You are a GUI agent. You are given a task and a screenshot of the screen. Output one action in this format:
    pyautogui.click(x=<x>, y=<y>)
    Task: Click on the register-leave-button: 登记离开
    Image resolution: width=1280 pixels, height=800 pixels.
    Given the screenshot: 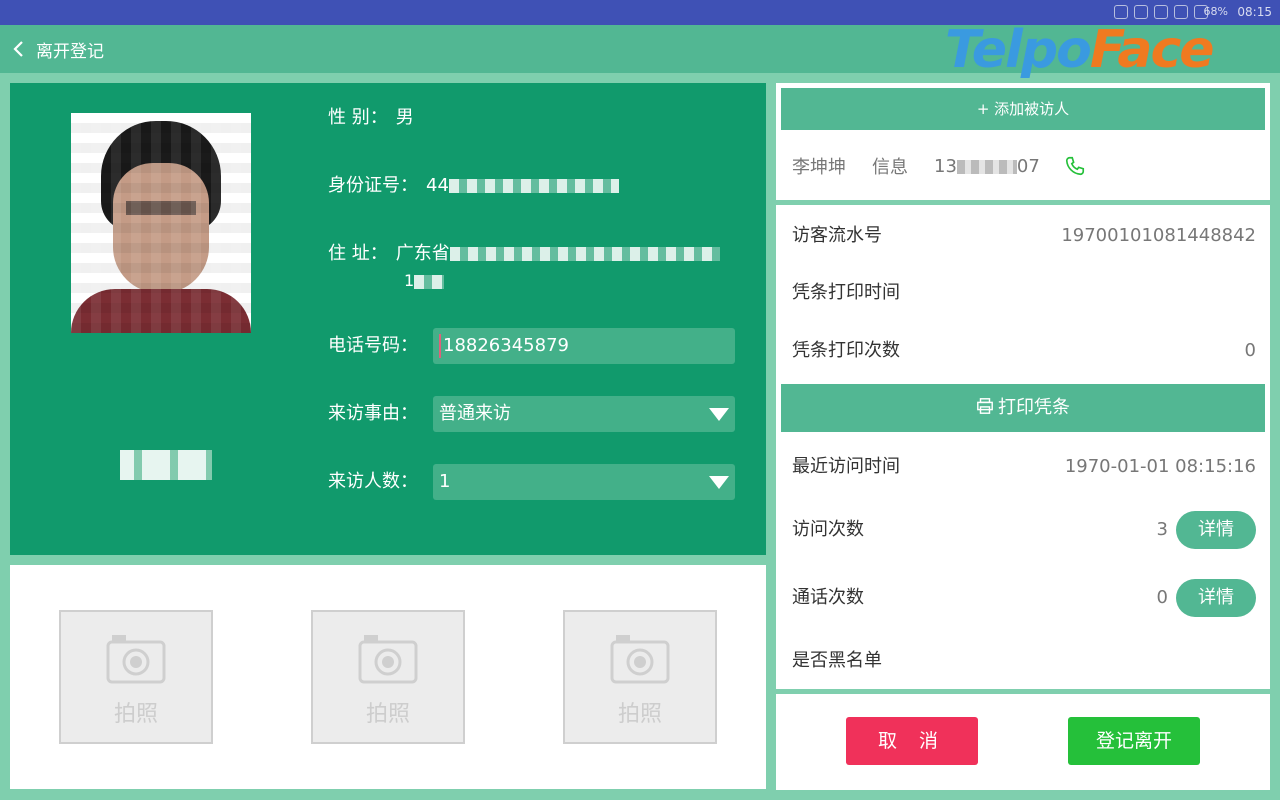 What is the action you would take?
    pyautogui.click(x=1134, y=741)
    